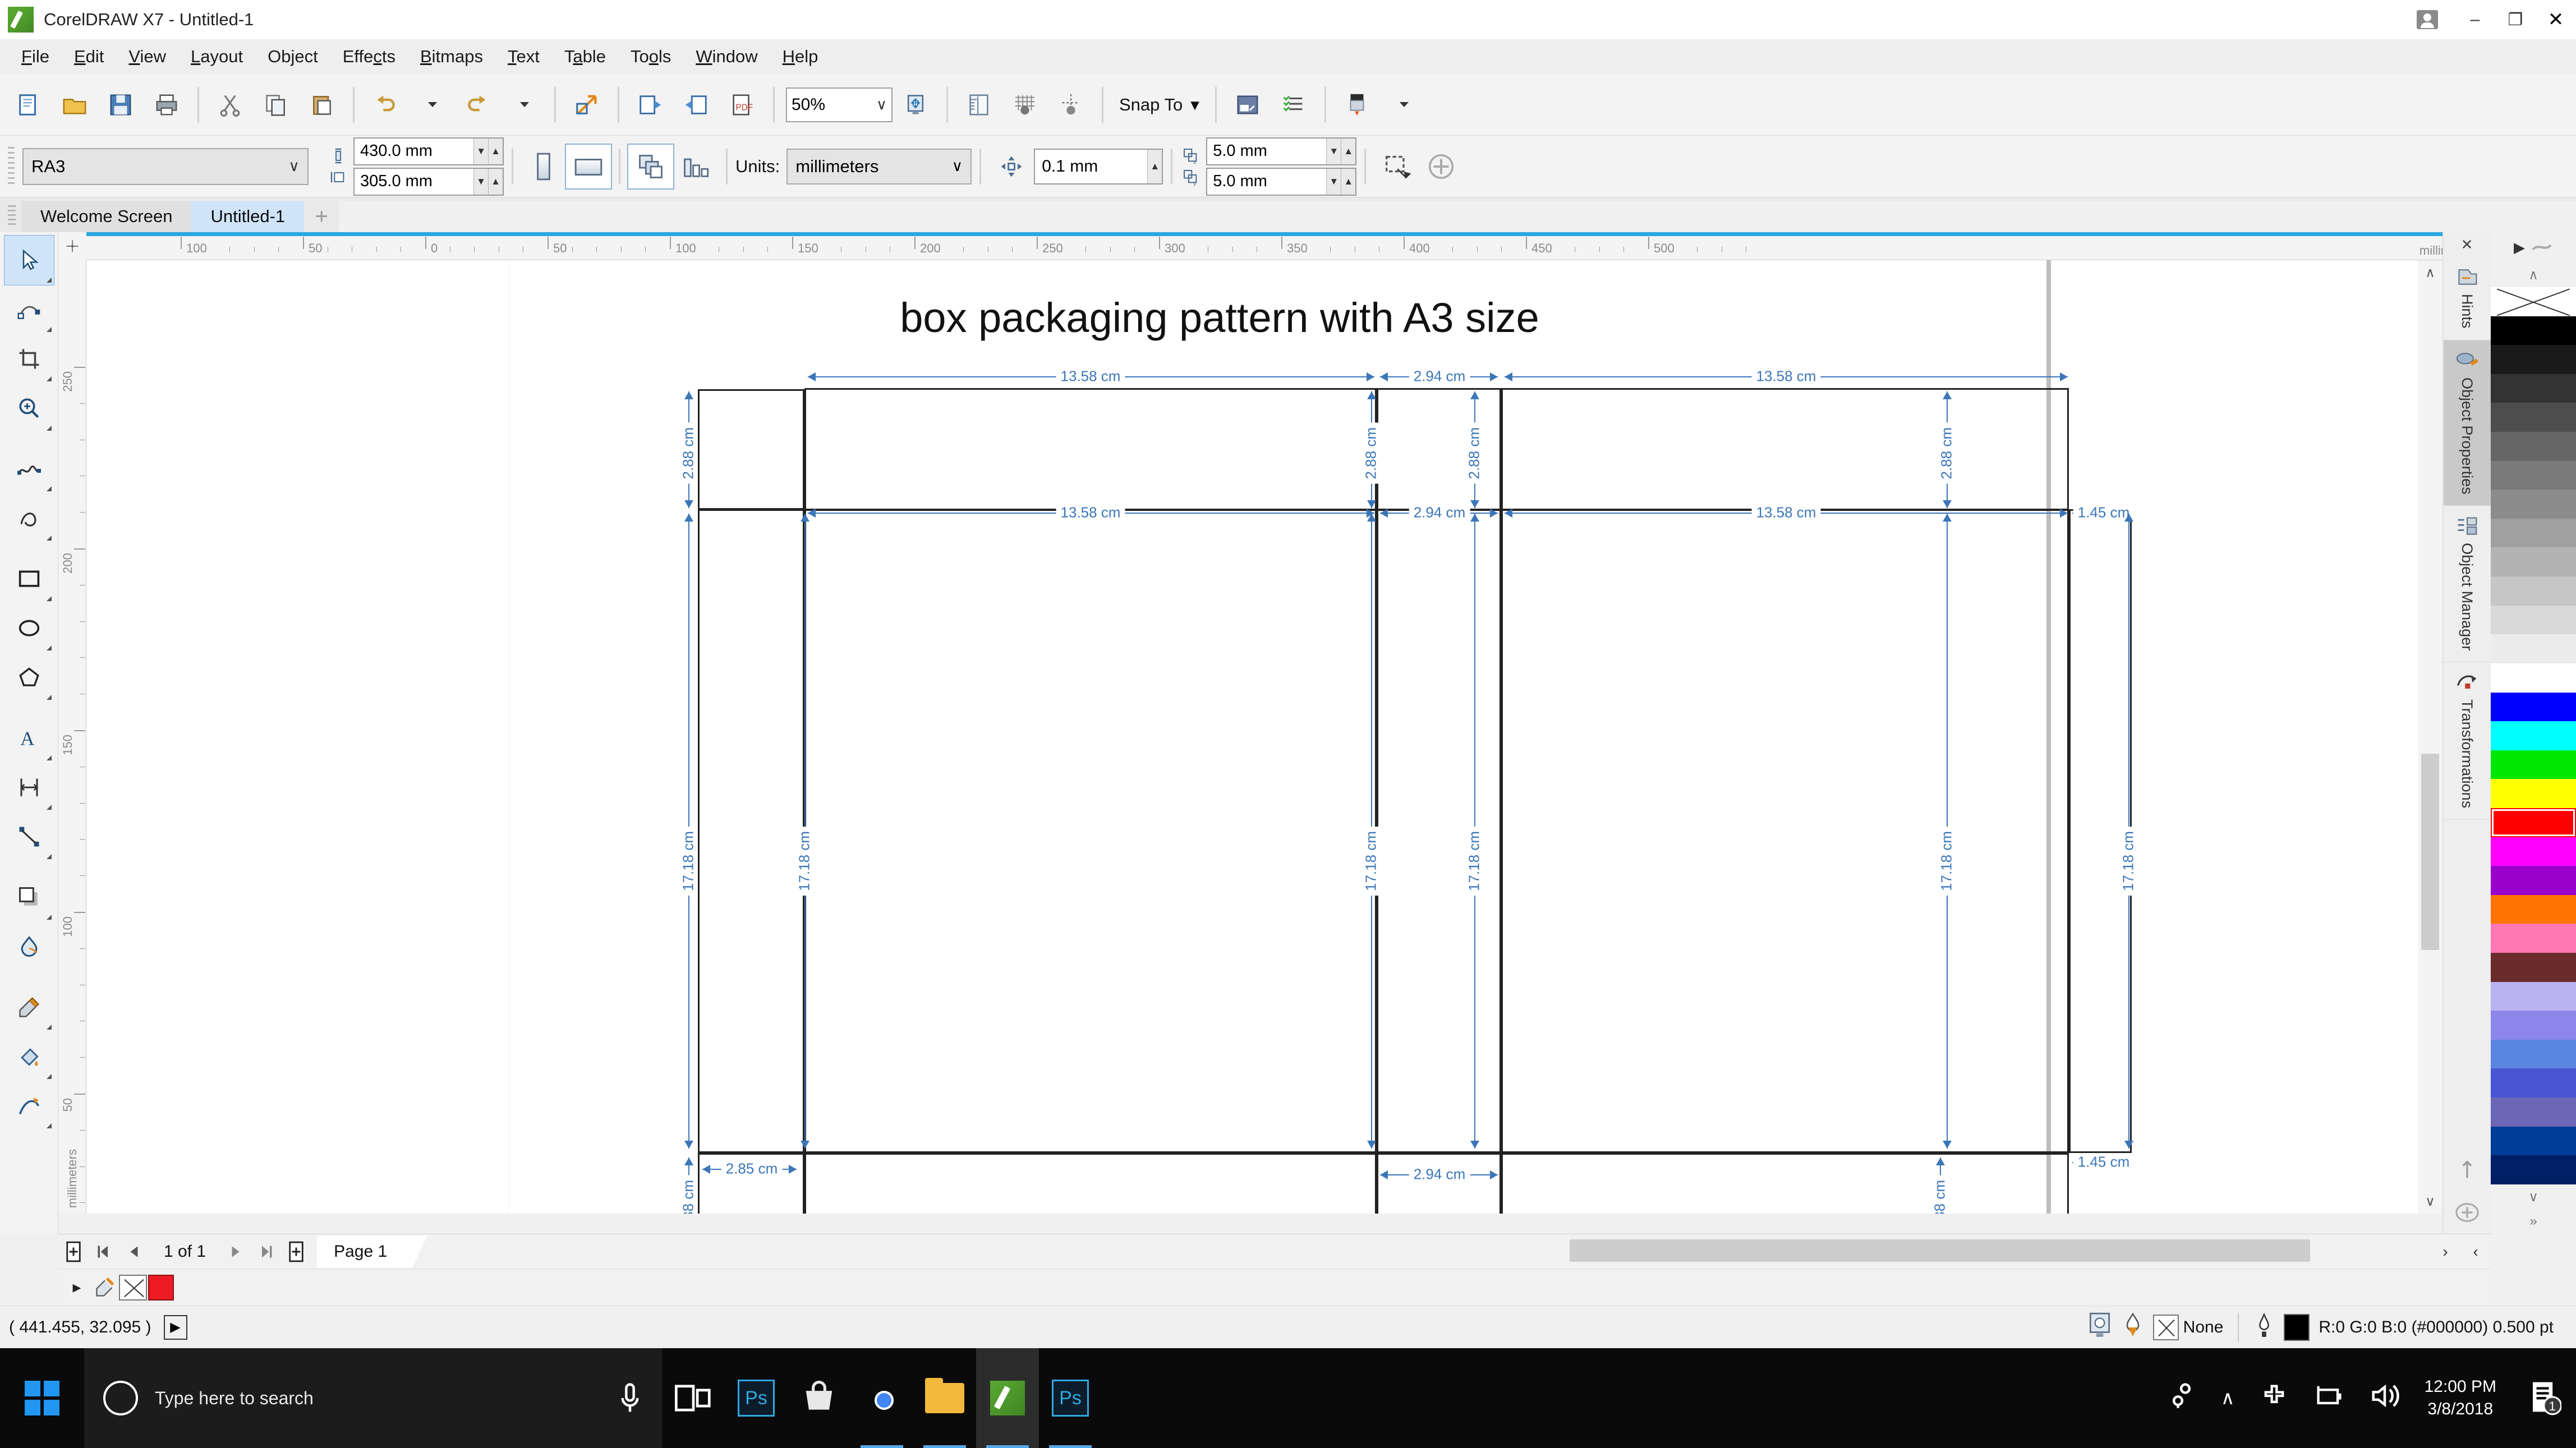  Describe the element at coordinates (979, 104) in the screenshot. I see `show-rulers-button` at that location.